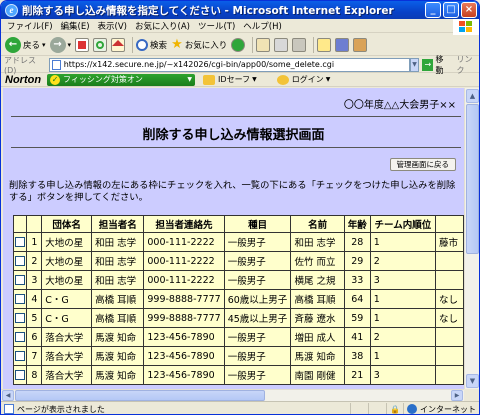 The height and width of the screenshot is (415, 480). What do you see at coordinates (30, 26) in the screenshot?
I see `menu-file: ファイル(F)` at bounding box center [30, 26].